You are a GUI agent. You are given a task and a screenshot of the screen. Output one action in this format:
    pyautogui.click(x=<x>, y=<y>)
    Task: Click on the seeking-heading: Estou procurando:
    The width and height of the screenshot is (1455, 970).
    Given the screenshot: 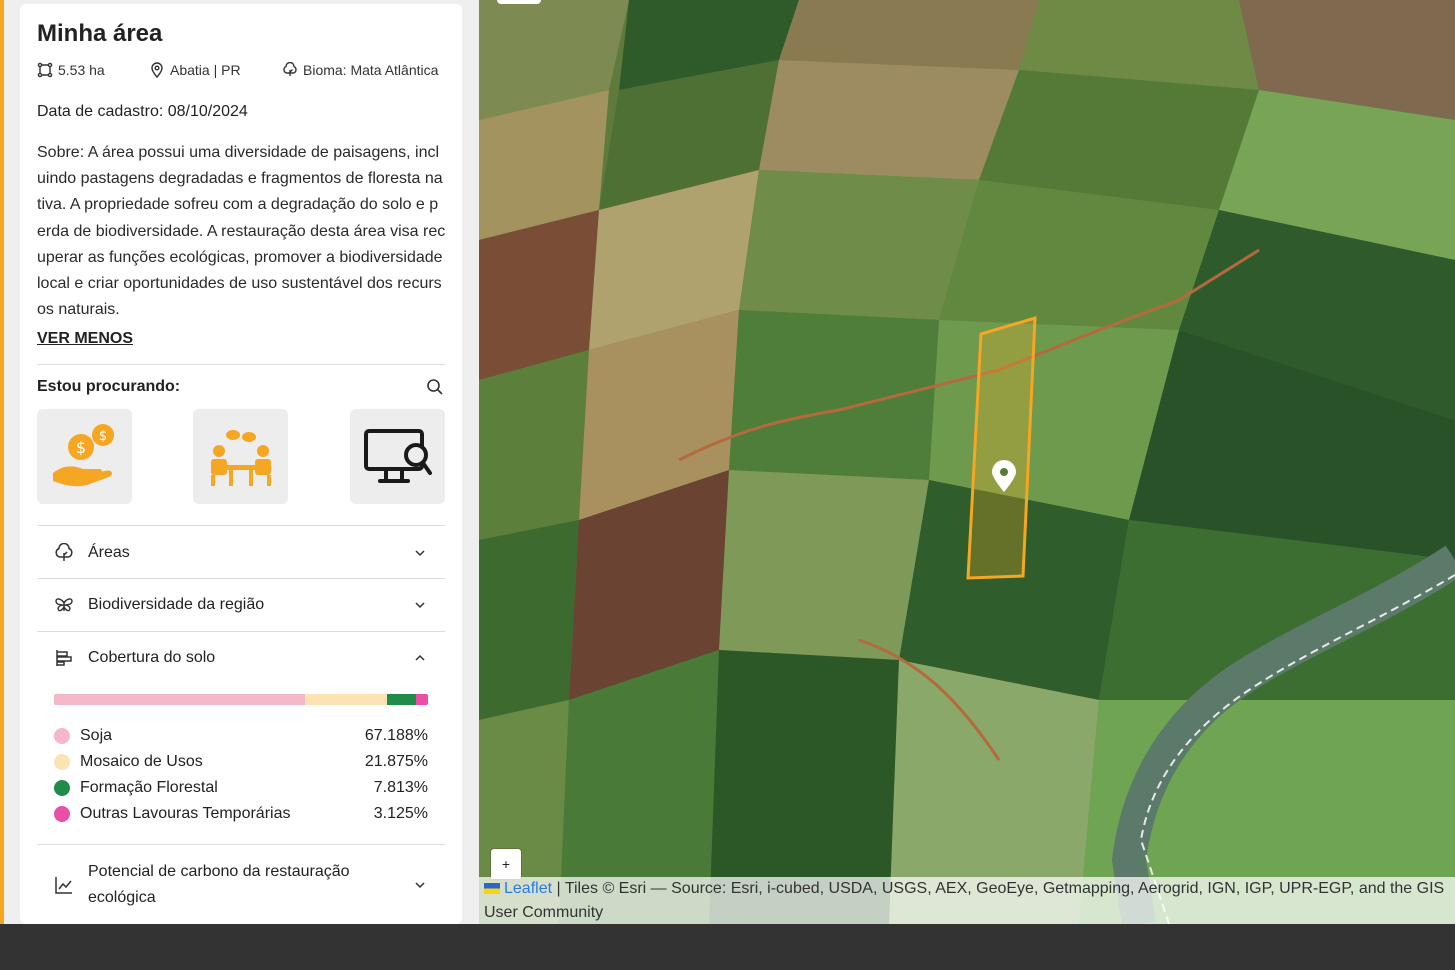 What is the action you would take?
    pyautogui.click(x=109, y=386)
    